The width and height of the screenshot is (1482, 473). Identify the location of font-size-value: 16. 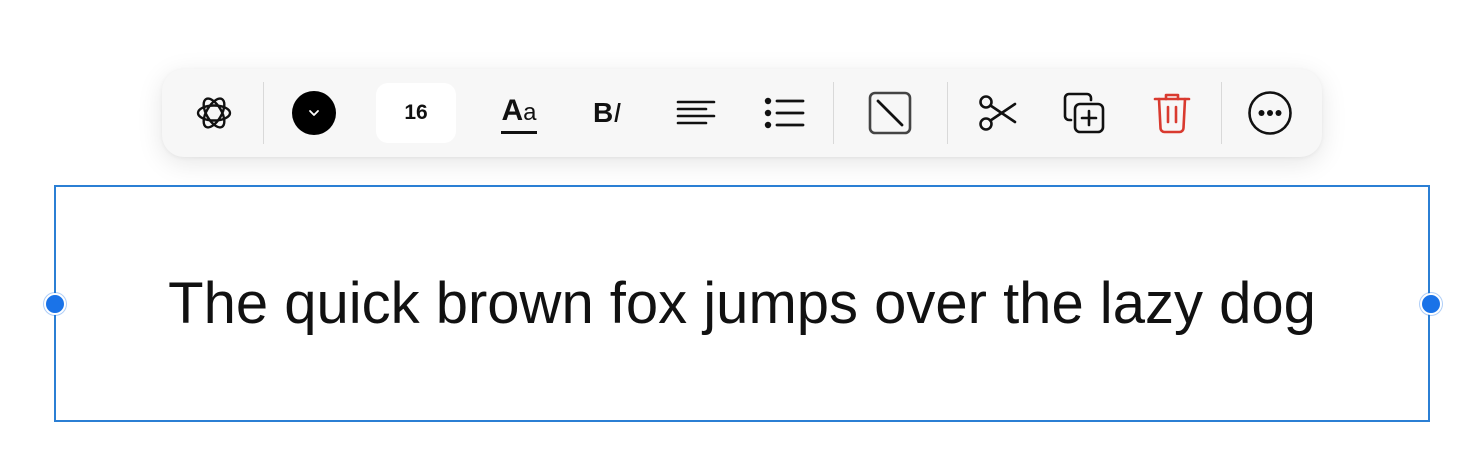
(416, 113).